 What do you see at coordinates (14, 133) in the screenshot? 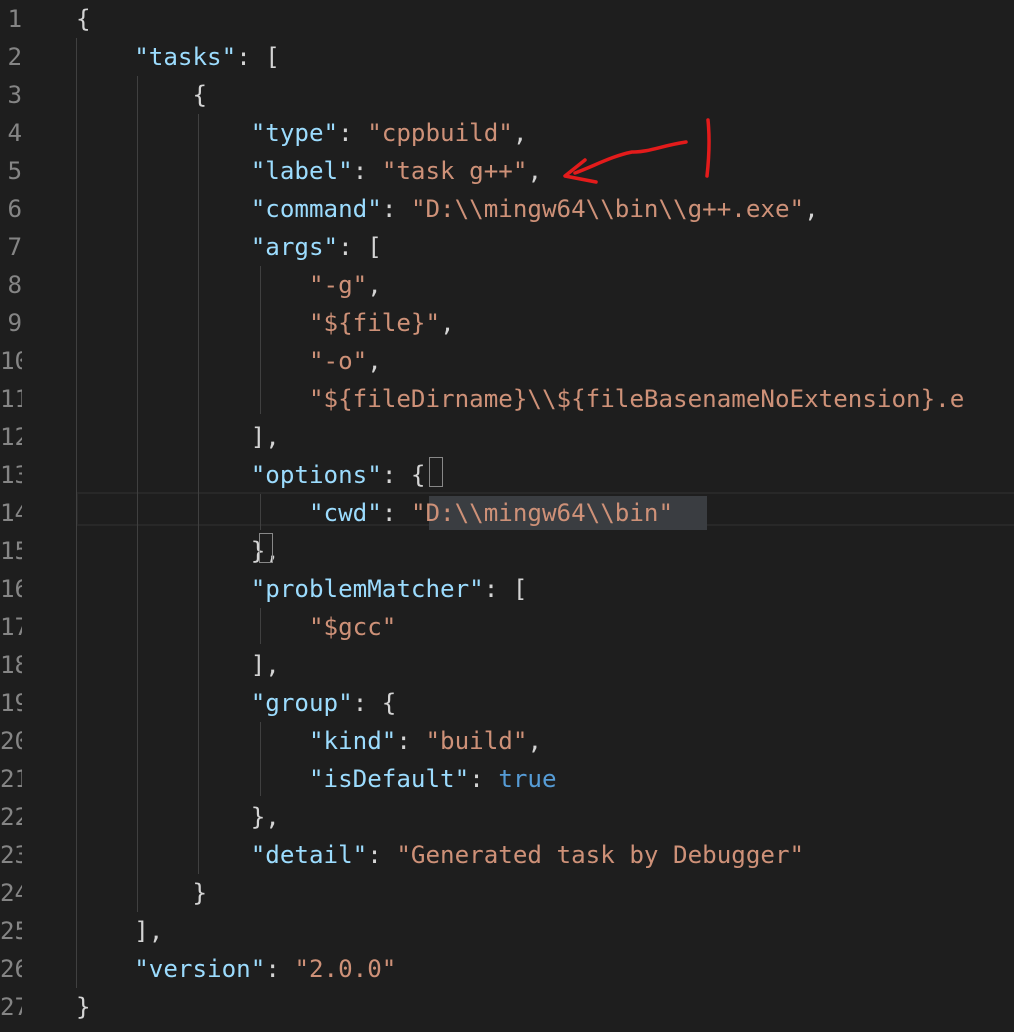
I see `line-number: 4` at bounding box center [14, 133].